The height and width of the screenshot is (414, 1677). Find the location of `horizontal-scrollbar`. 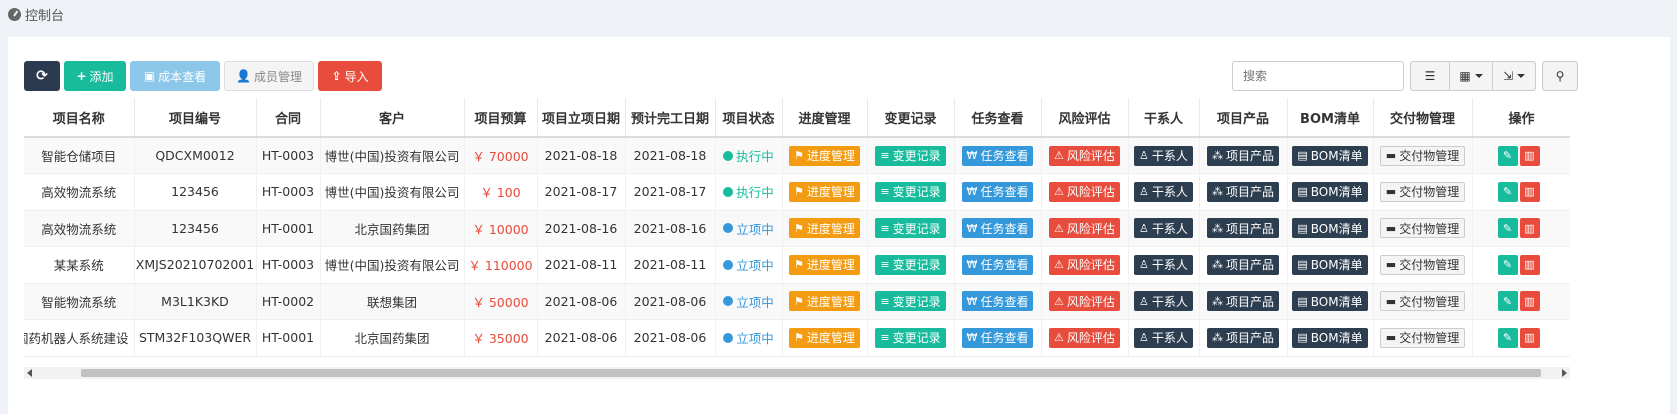

horizontal-scrollbar is located at coordinates (797, 373).